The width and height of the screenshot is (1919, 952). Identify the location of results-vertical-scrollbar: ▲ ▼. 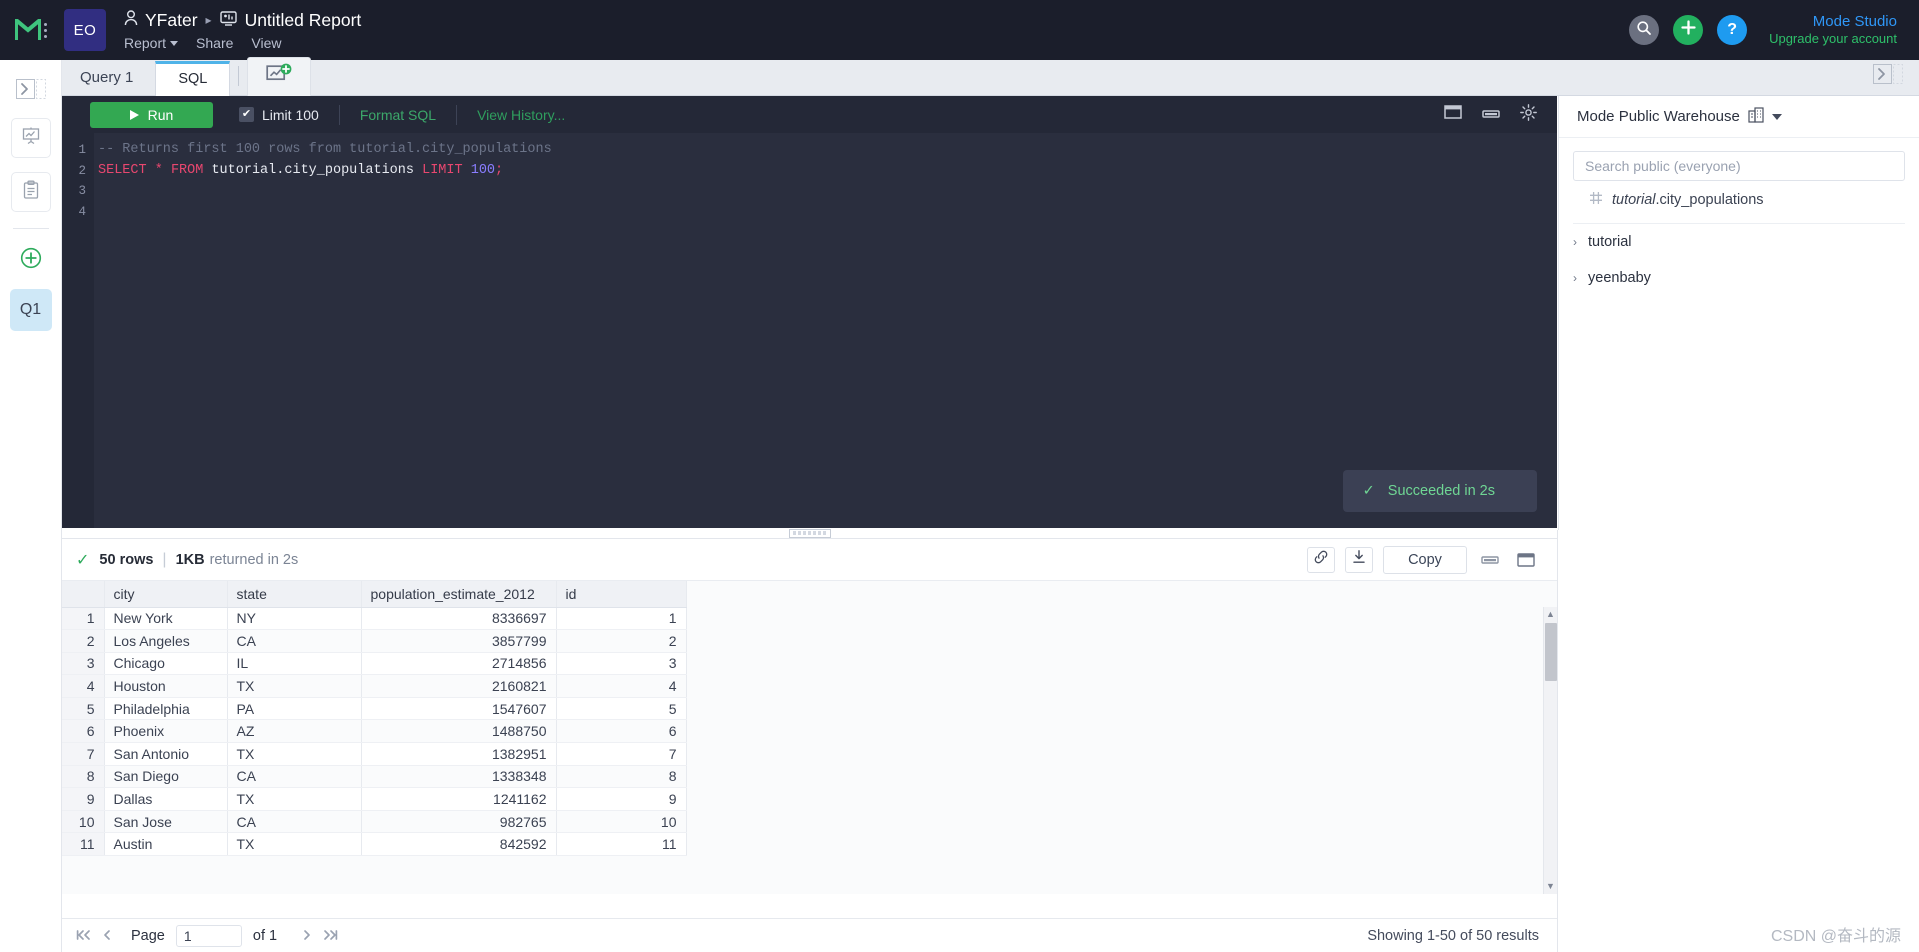
(1550, 750).